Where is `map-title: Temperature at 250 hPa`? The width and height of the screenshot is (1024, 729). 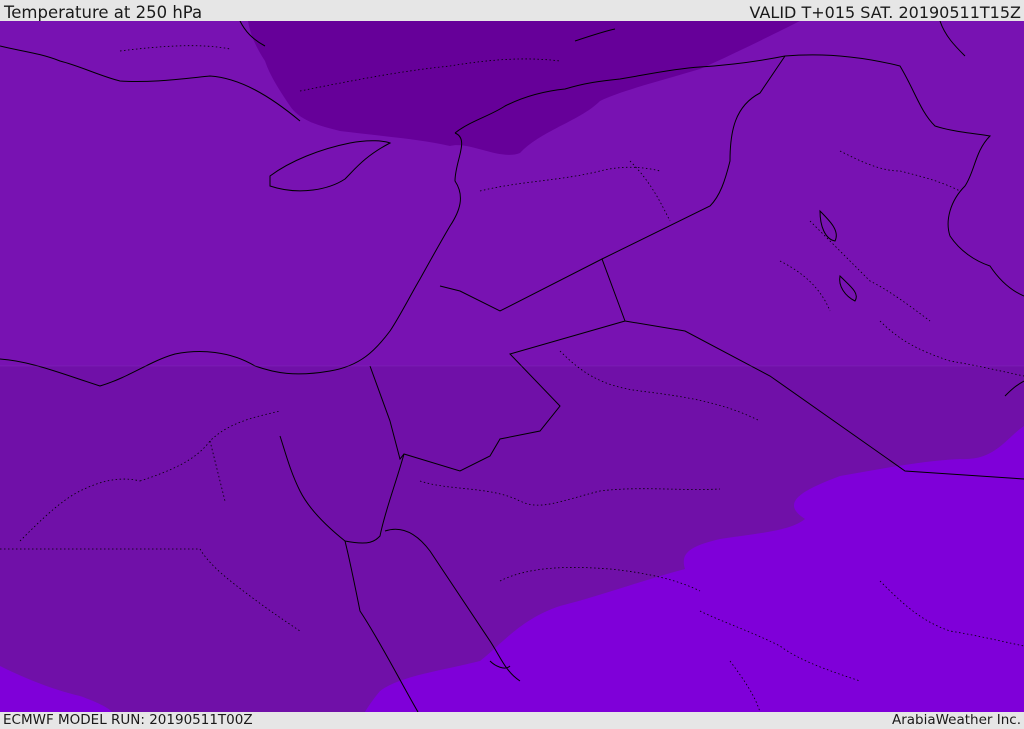
map-title: Temperature at 250 hPa is located at coordinates (103, 12).